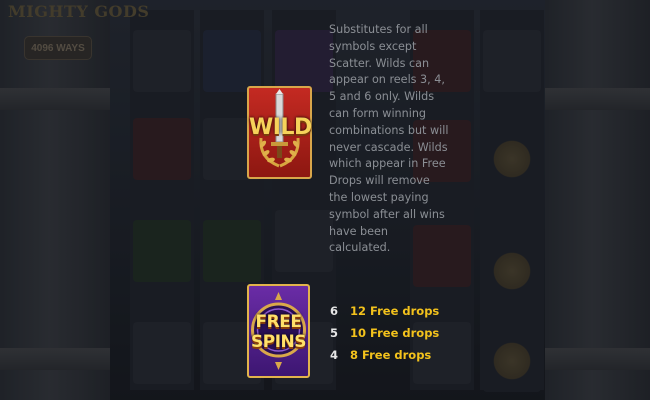  I want to click on payout-row: 4 8 Free drops, so click(384, 355).